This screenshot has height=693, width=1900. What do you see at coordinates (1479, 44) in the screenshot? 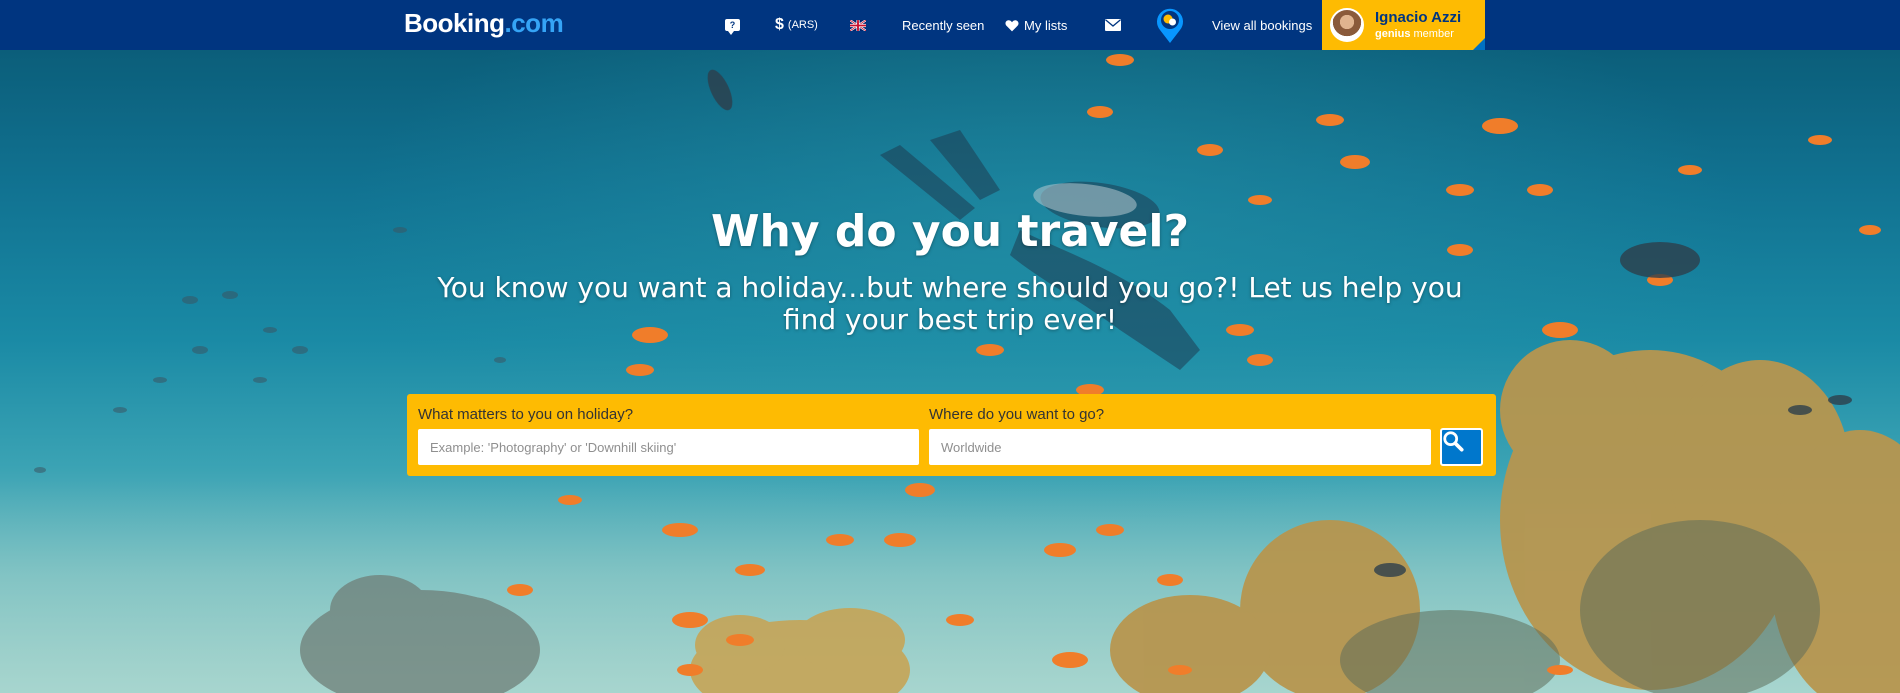
I see `user-menu-corner` at bounding box center [1479, 44].